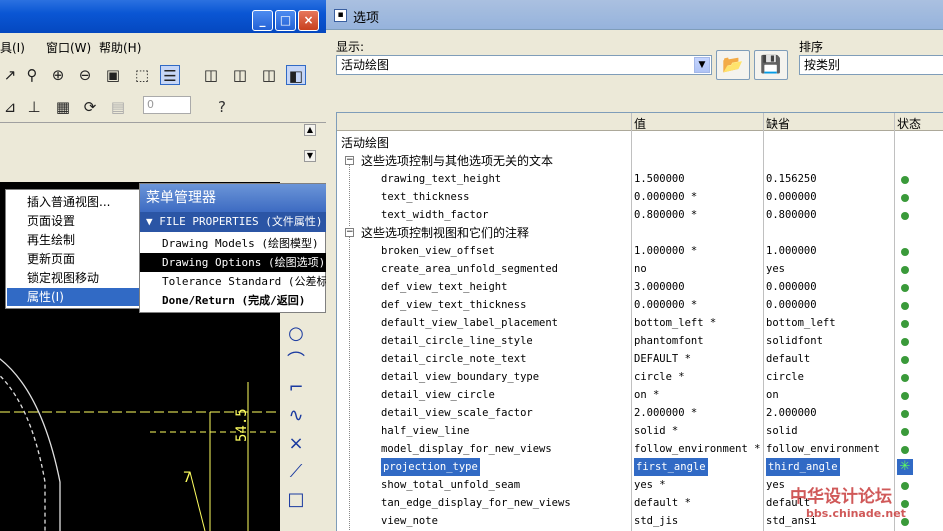  Describe the element at coordinates (640, 467) in the screenshot. I see `option-row: projection_type first_angle third_angle ✳` at that location.